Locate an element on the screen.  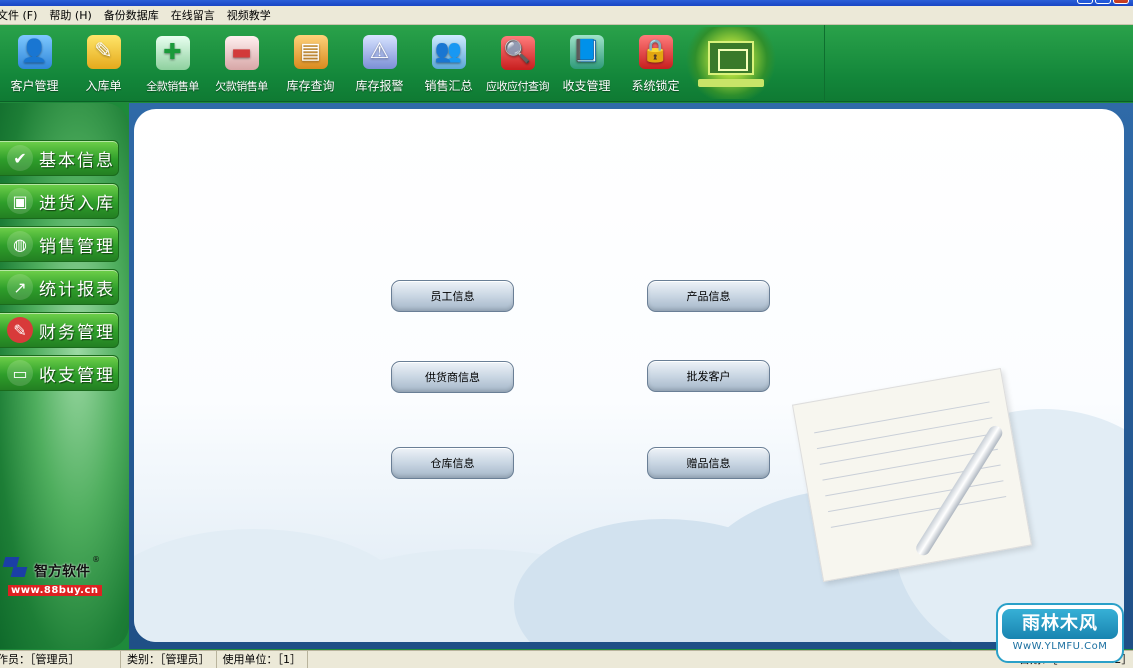
product-info-button: 产品信息 is located at coordinates (708, 296).